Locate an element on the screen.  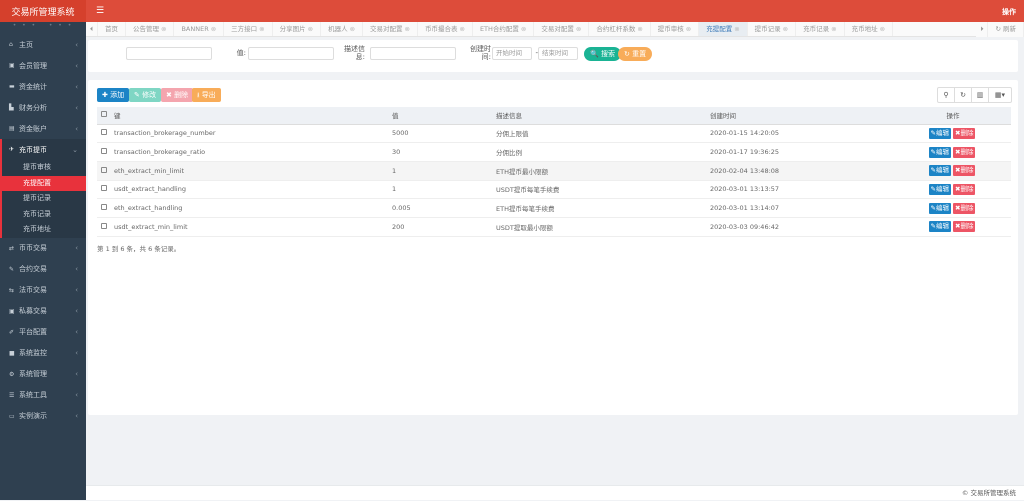
sidebar-subitem: 提币记录 is located at coordinates (44, 199).